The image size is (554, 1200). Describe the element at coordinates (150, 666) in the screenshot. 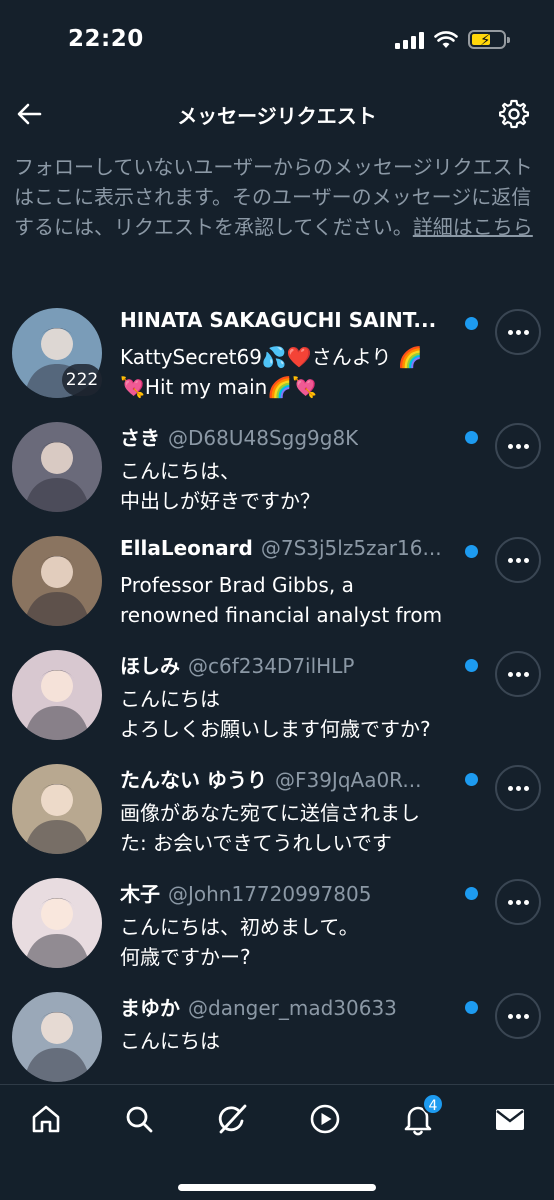

I see `sender-name: ほしみ` at that location.